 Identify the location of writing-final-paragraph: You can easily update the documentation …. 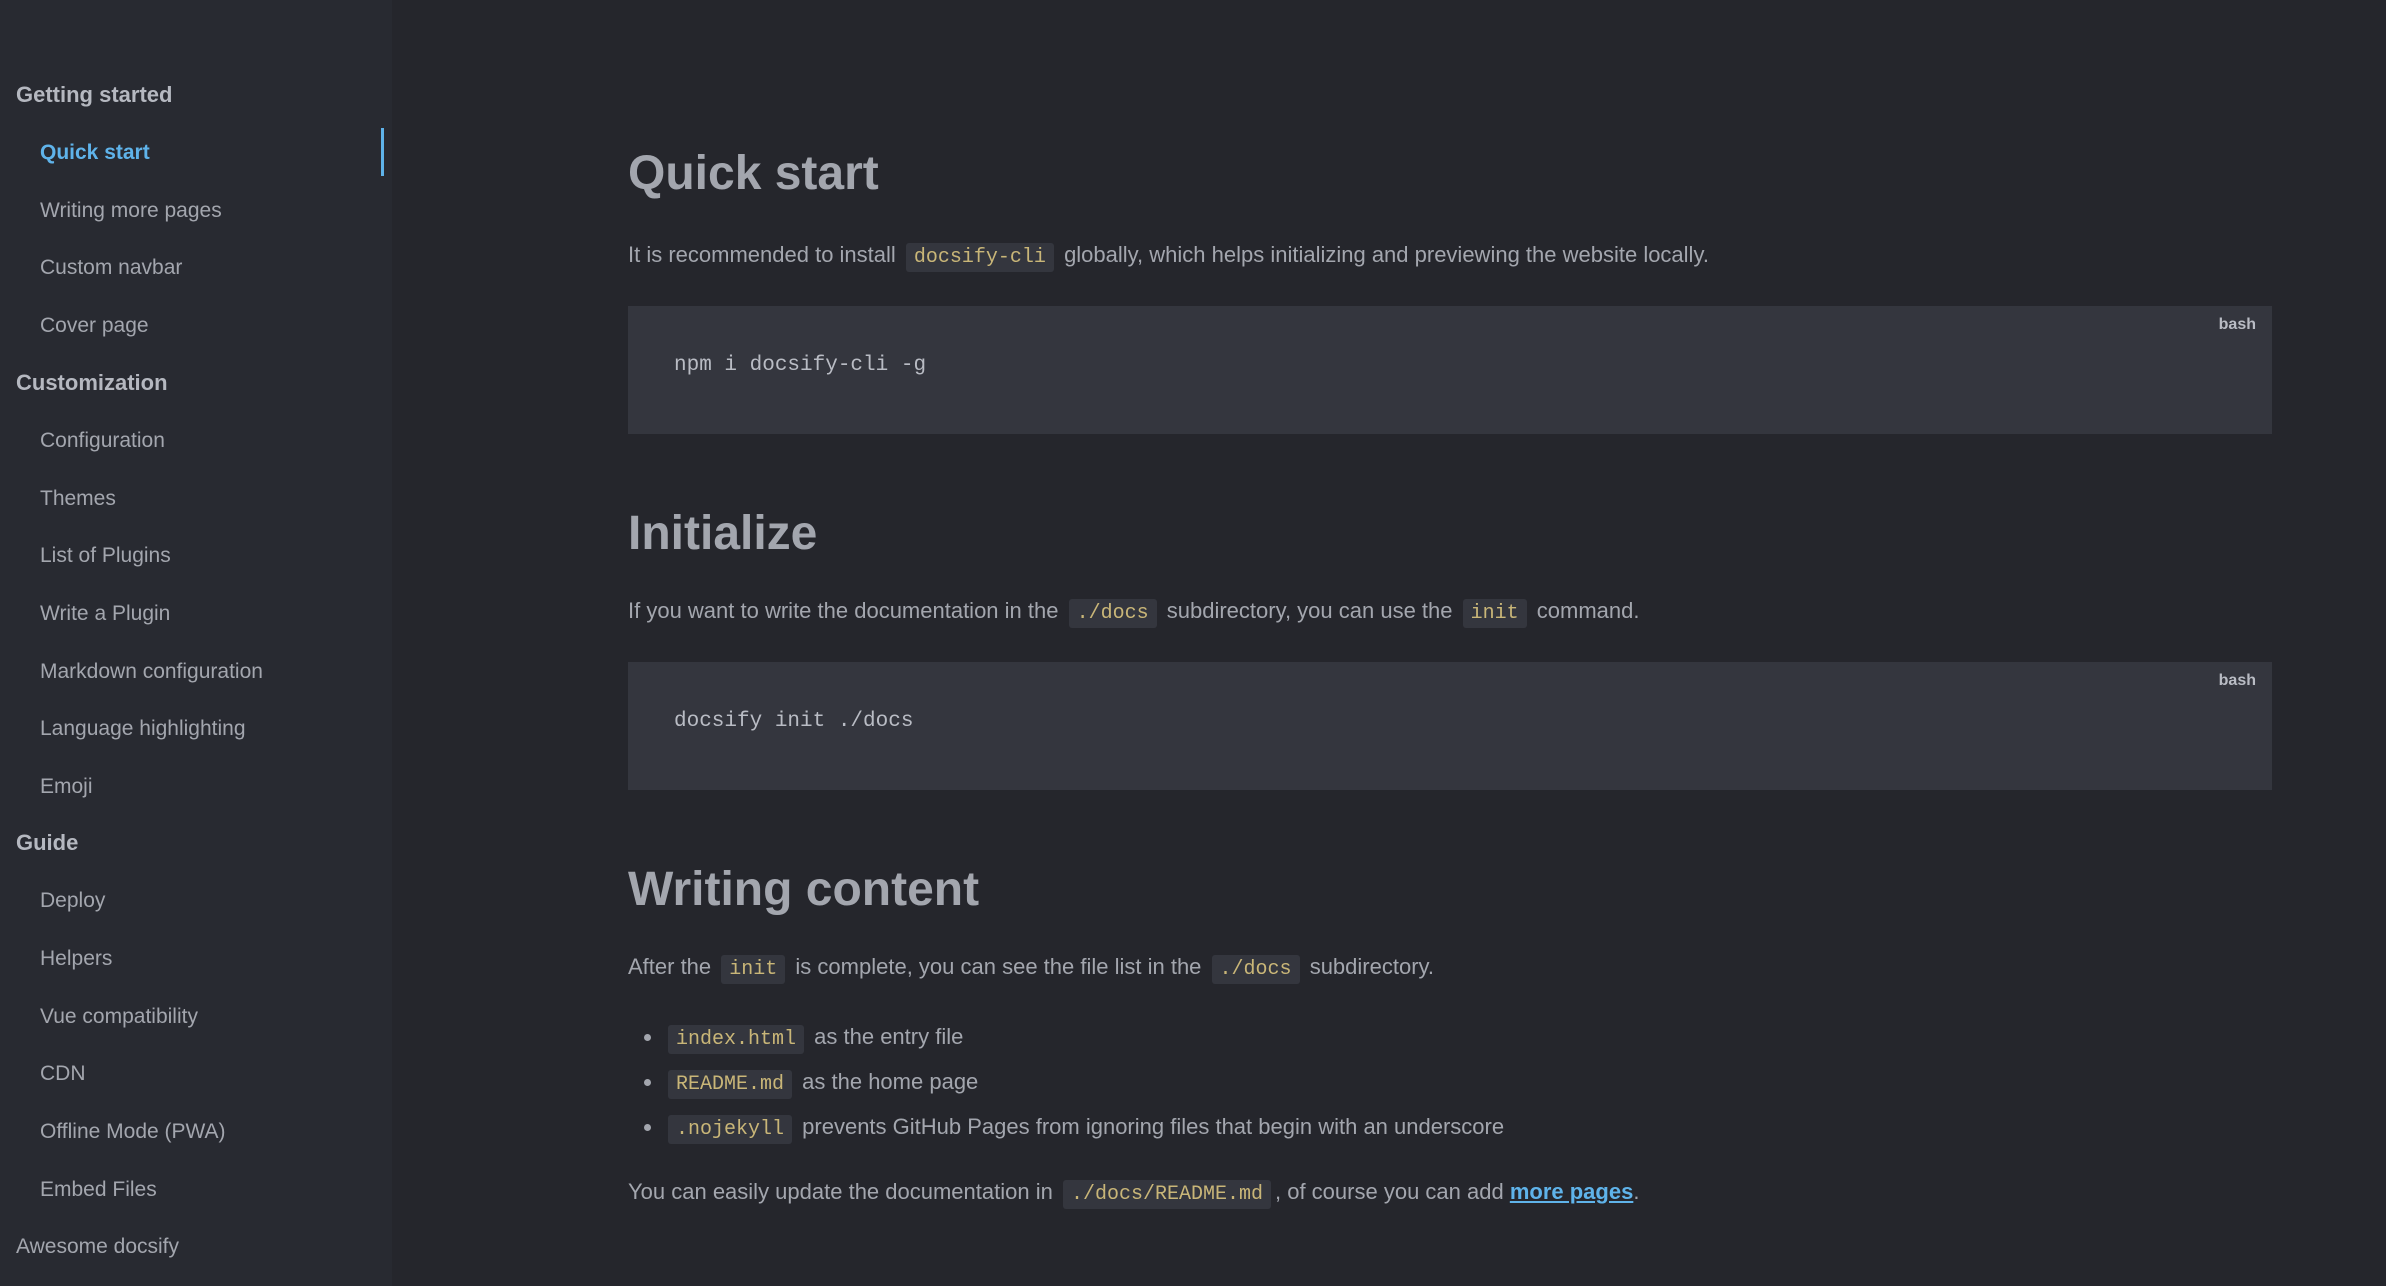
(1133, 1193).